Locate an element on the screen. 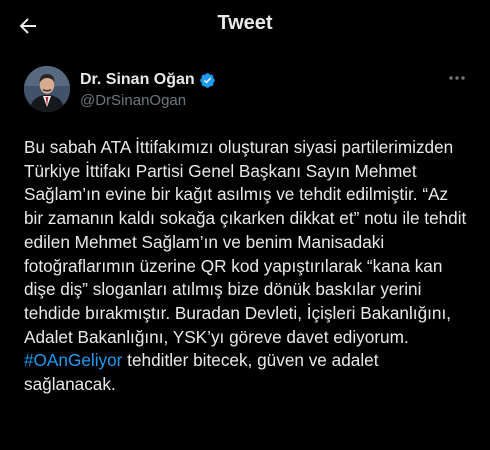 This screenshot has width=490, height=450. more-horizontal-icon is located at coordinates (457, 78).